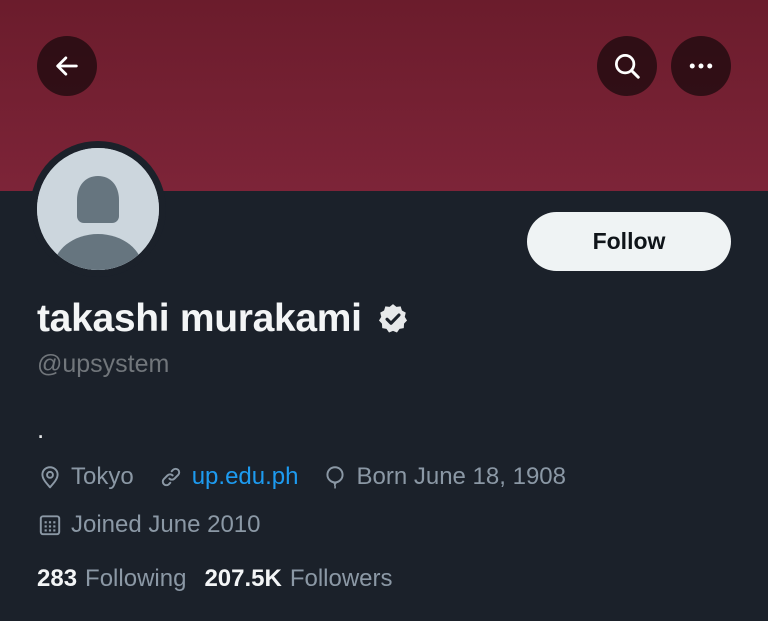  What do you see at coordinates (313, 477) in the screenshot?
I see `profile-meta-row: Tokyo up.edu.ph Born June 18, 1908` at bounding box center [313, 477].